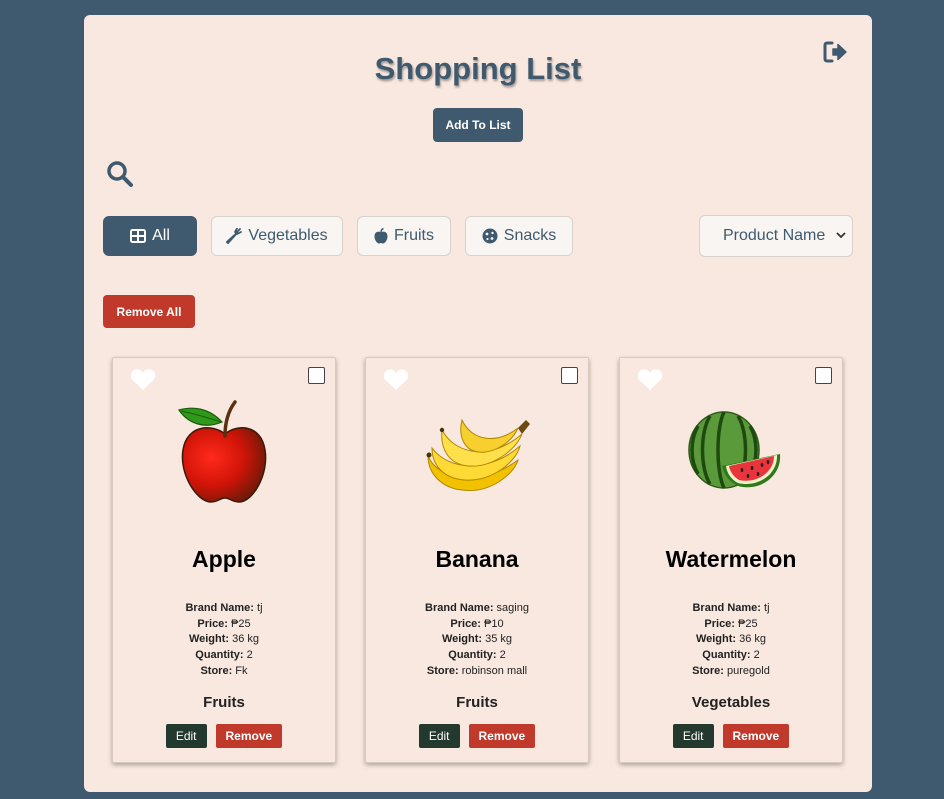  Describe the element at coordinates (841, 235) in the screenshot. I see `chevron-down-icon` at that location.